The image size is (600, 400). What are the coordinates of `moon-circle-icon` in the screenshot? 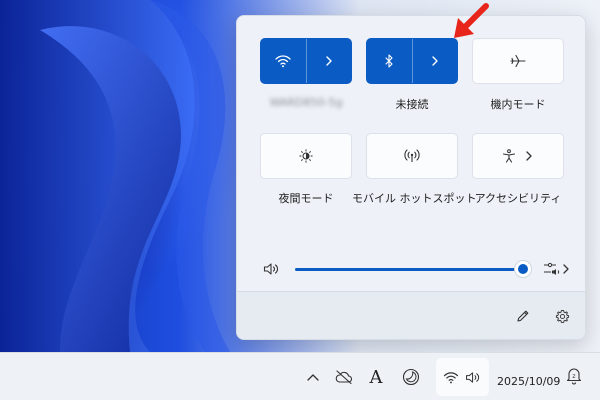 It's located at (411, 377).